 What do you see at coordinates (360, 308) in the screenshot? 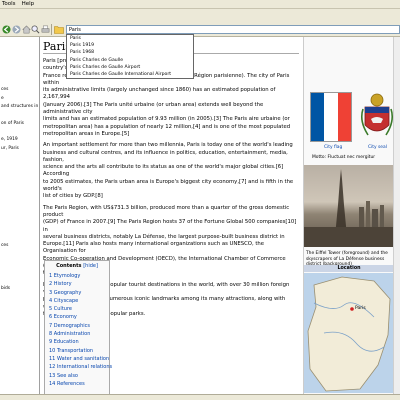
I see `map-city-label: Paris` at bounding box center [360, 308].